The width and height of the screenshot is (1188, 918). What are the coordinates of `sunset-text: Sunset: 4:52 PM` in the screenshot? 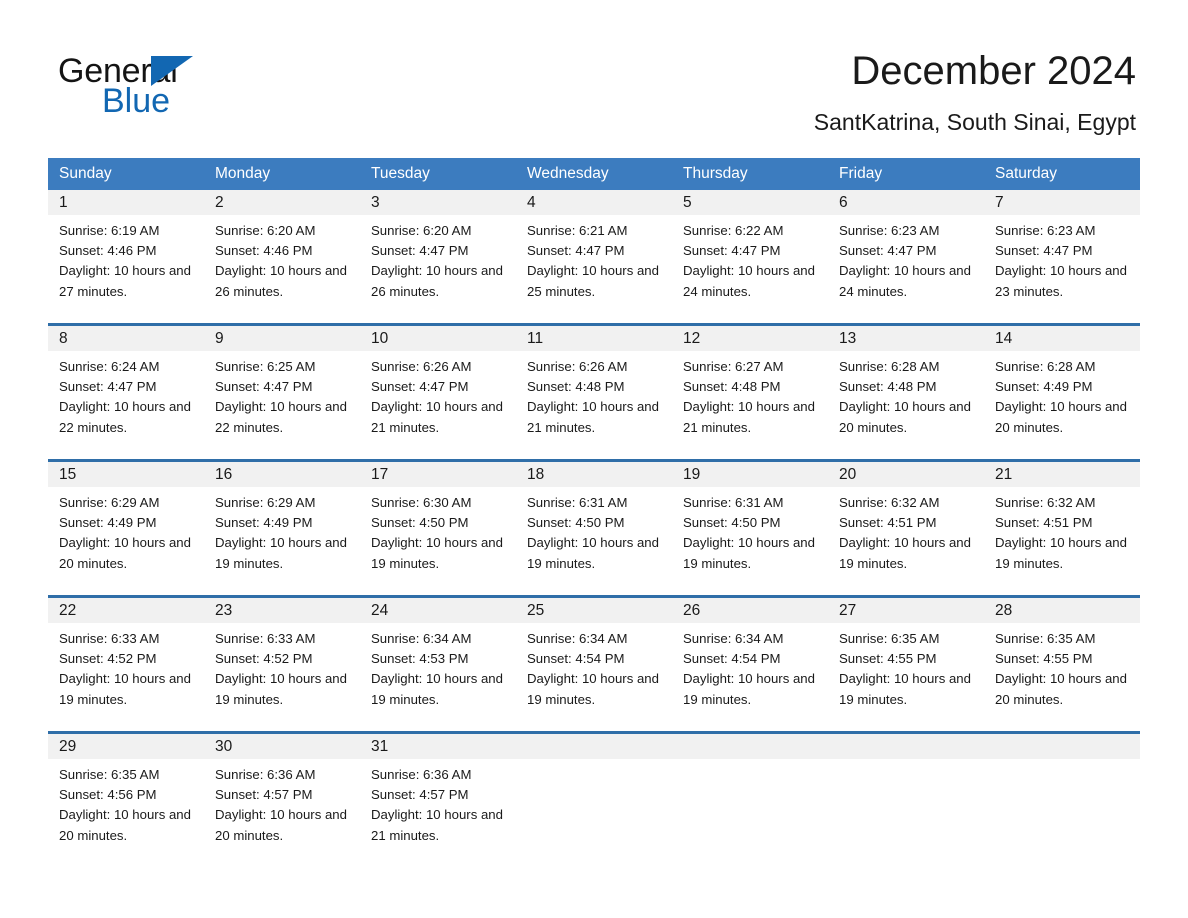 It's located at (108, 659).